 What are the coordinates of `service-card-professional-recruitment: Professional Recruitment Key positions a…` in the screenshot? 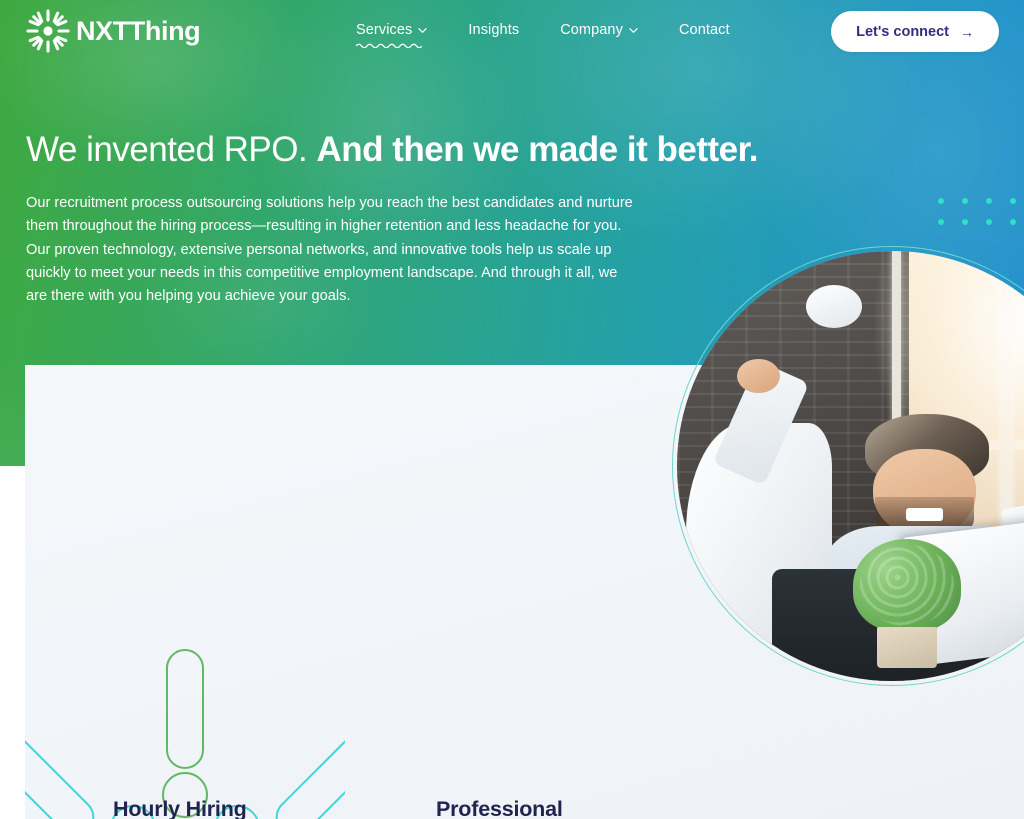 It's located at (550, 807).